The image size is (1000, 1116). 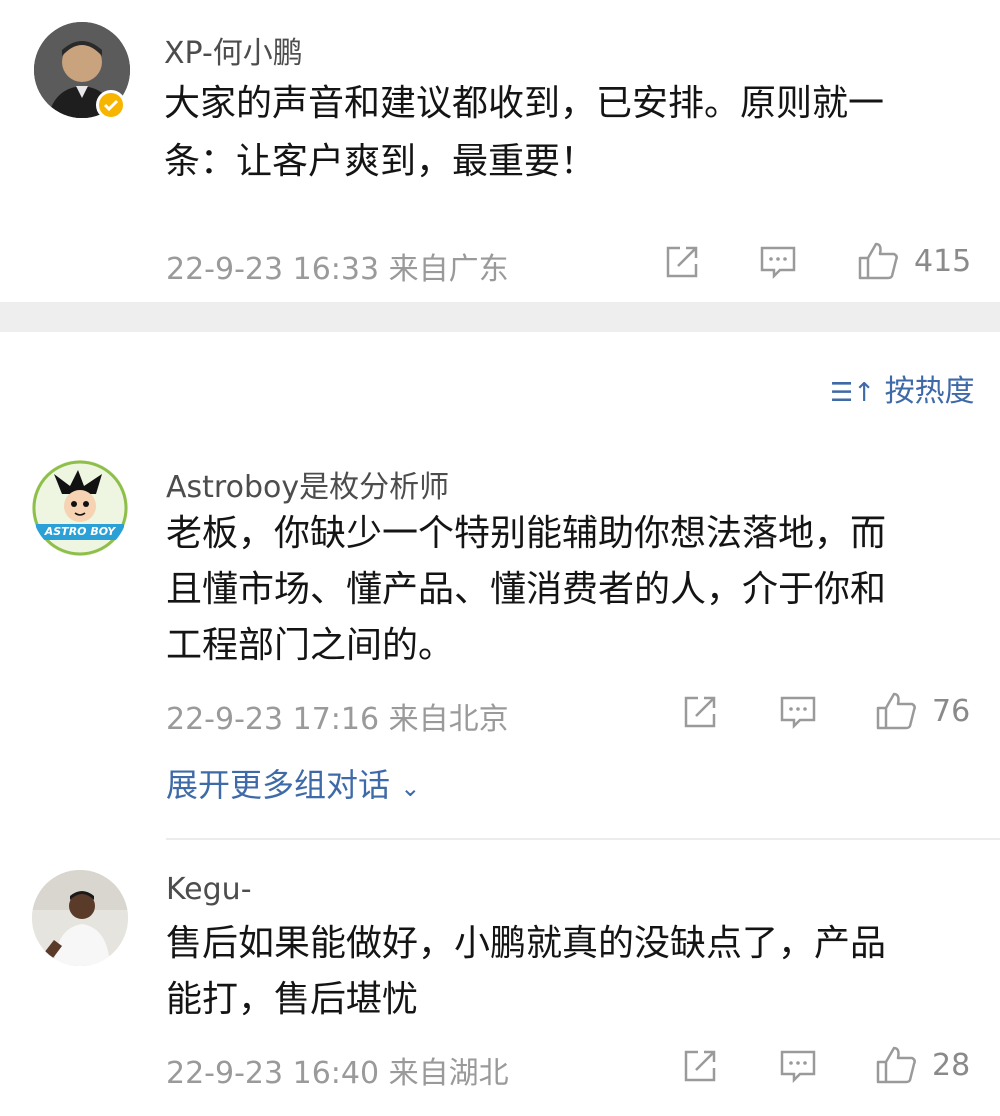 I want to click on chevron-down-icon: ⌄, so click(x=410, y=788).